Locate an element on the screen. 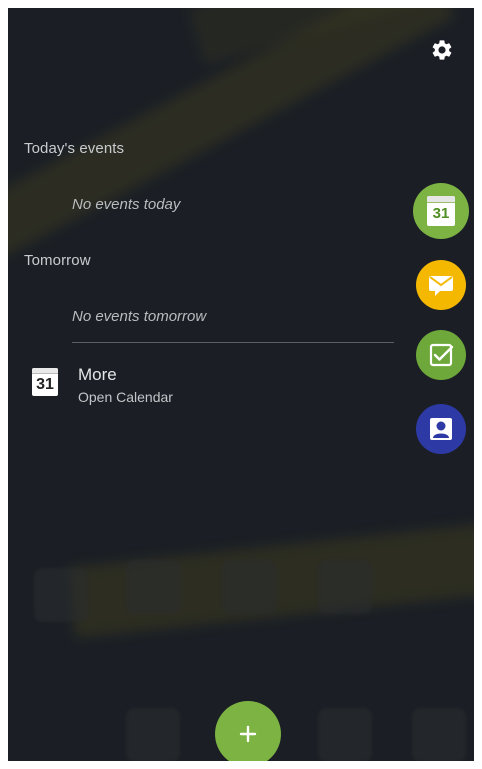 Image resolution: width=482 pixels, height=769 pixels. calendar-icon-number: 31 is located at coordinates (45, 384).